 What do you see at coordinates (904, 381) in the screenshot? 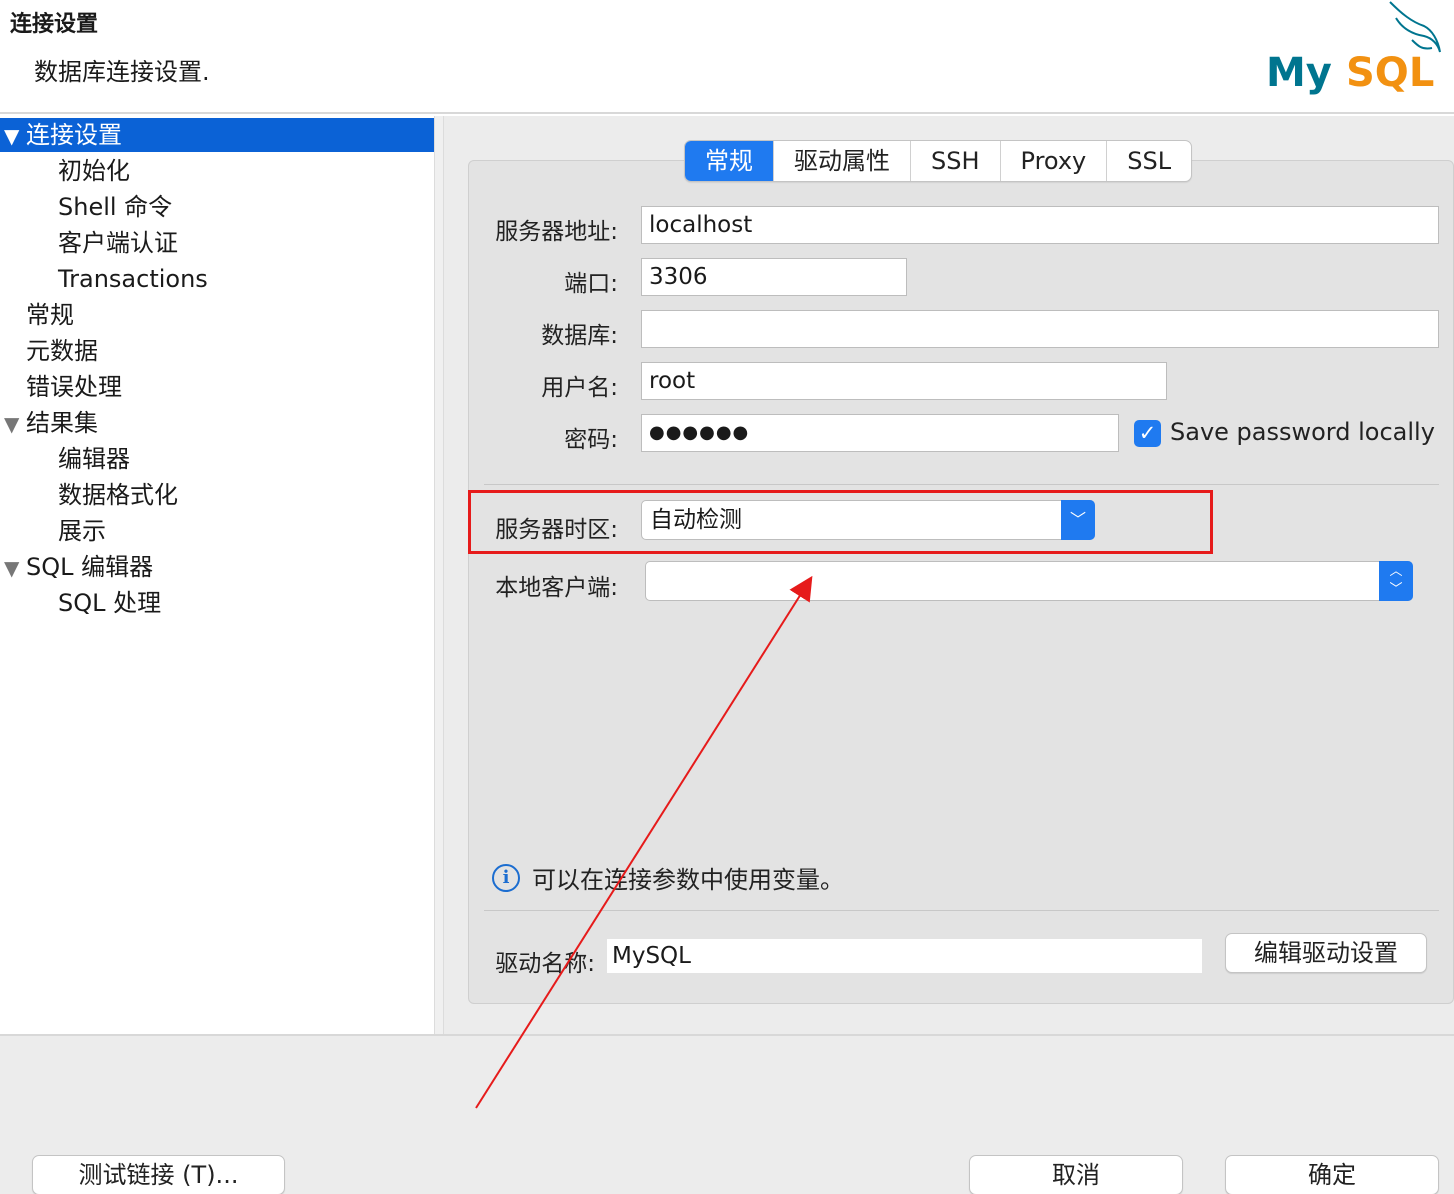
I see `username-input: root` at bounding box center [904, 381].